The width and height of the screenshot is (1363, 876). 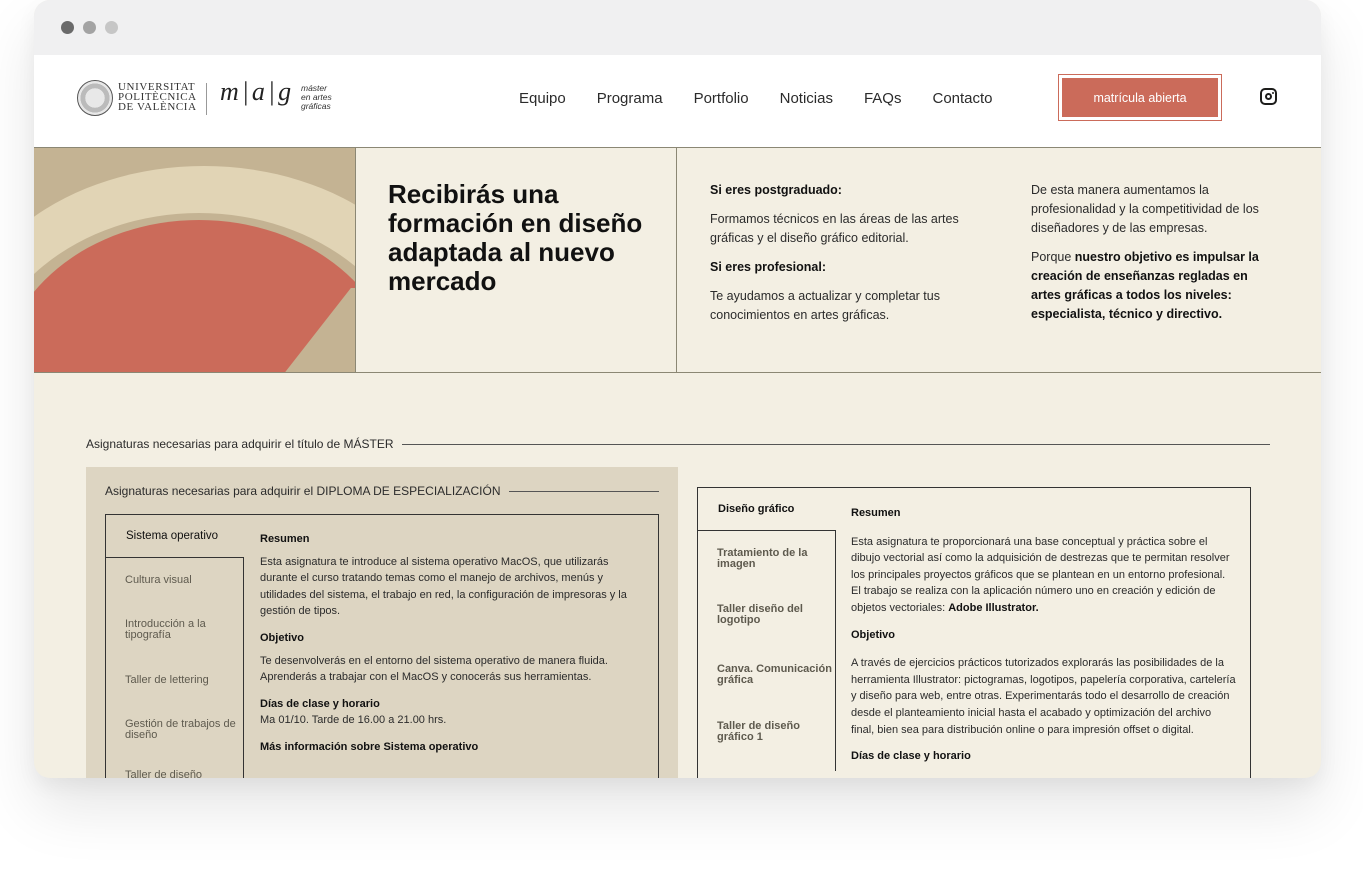 I want to click on instagram-icon, so click(x=1268, y=96).